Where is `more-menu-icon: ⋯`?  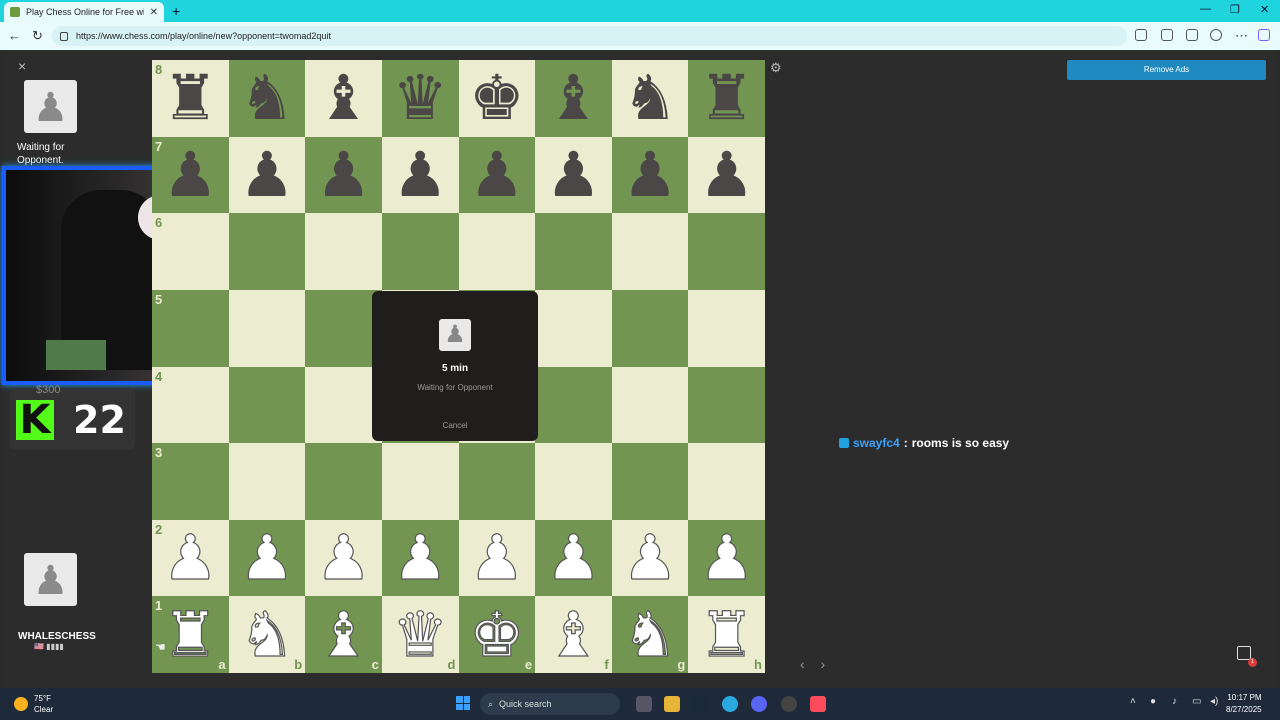
more-menu-icon: ⋯ is located at coordinates (1241, 36).